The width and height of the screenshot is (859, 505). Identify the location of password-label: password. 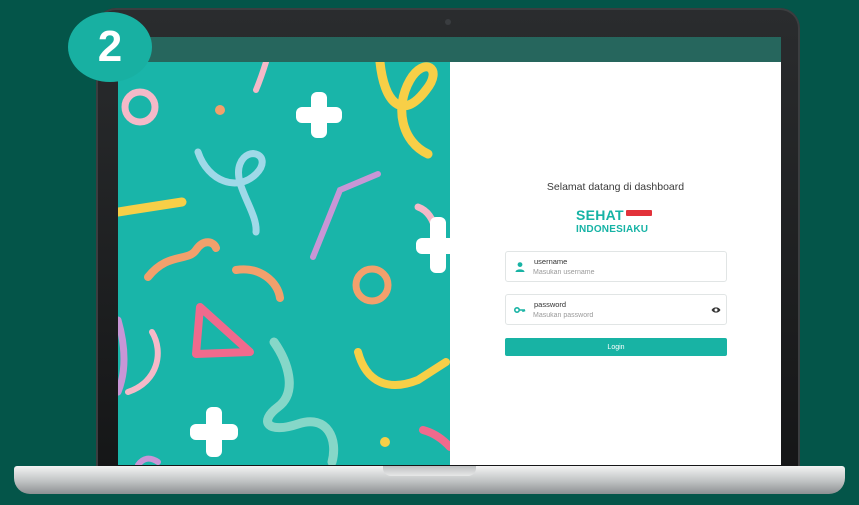
(550, 304).